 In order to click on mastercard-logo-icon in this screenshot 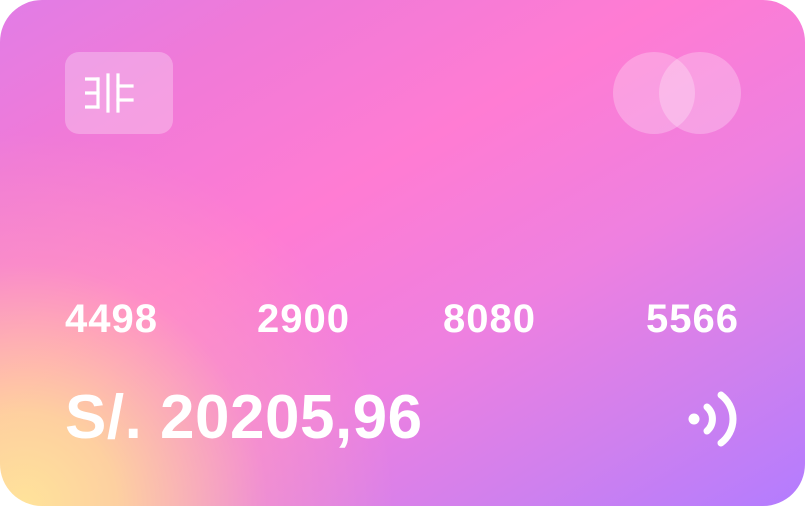, I will do `click(677, 93)`.